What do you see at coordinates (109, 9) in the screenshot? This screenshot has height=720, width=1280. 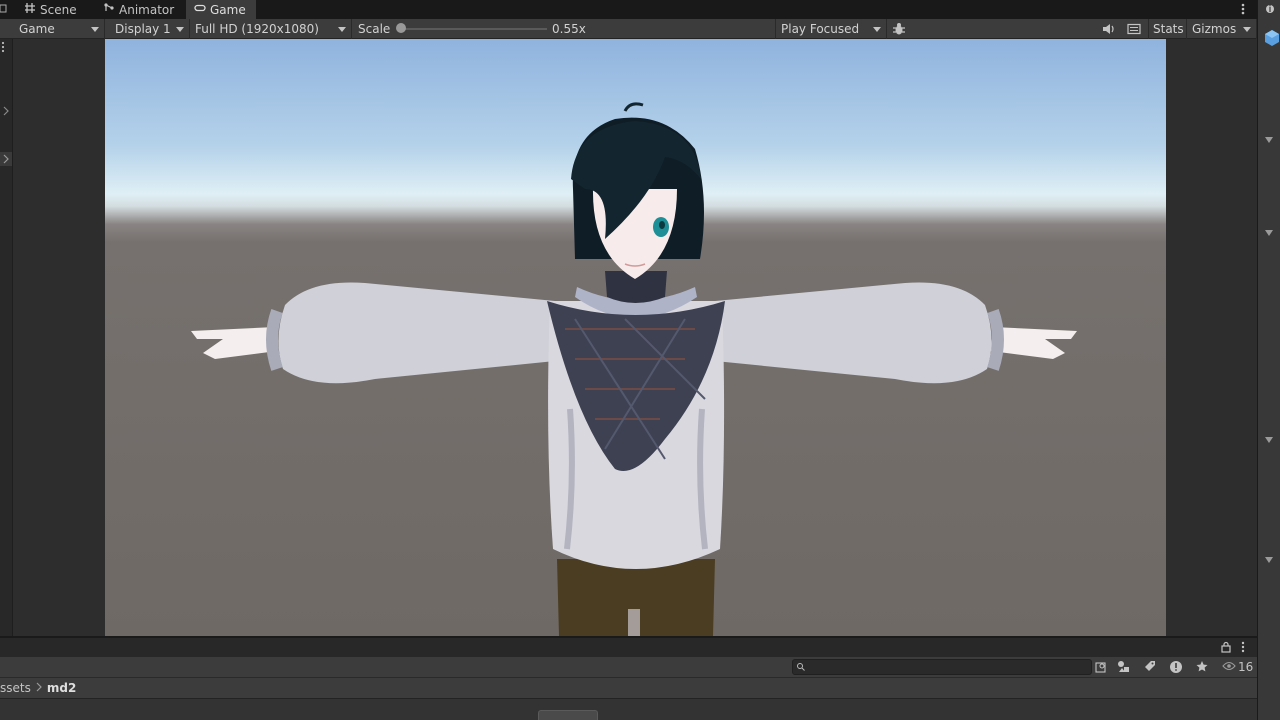 I see `animator-icon` at bounding box center [109, 9].